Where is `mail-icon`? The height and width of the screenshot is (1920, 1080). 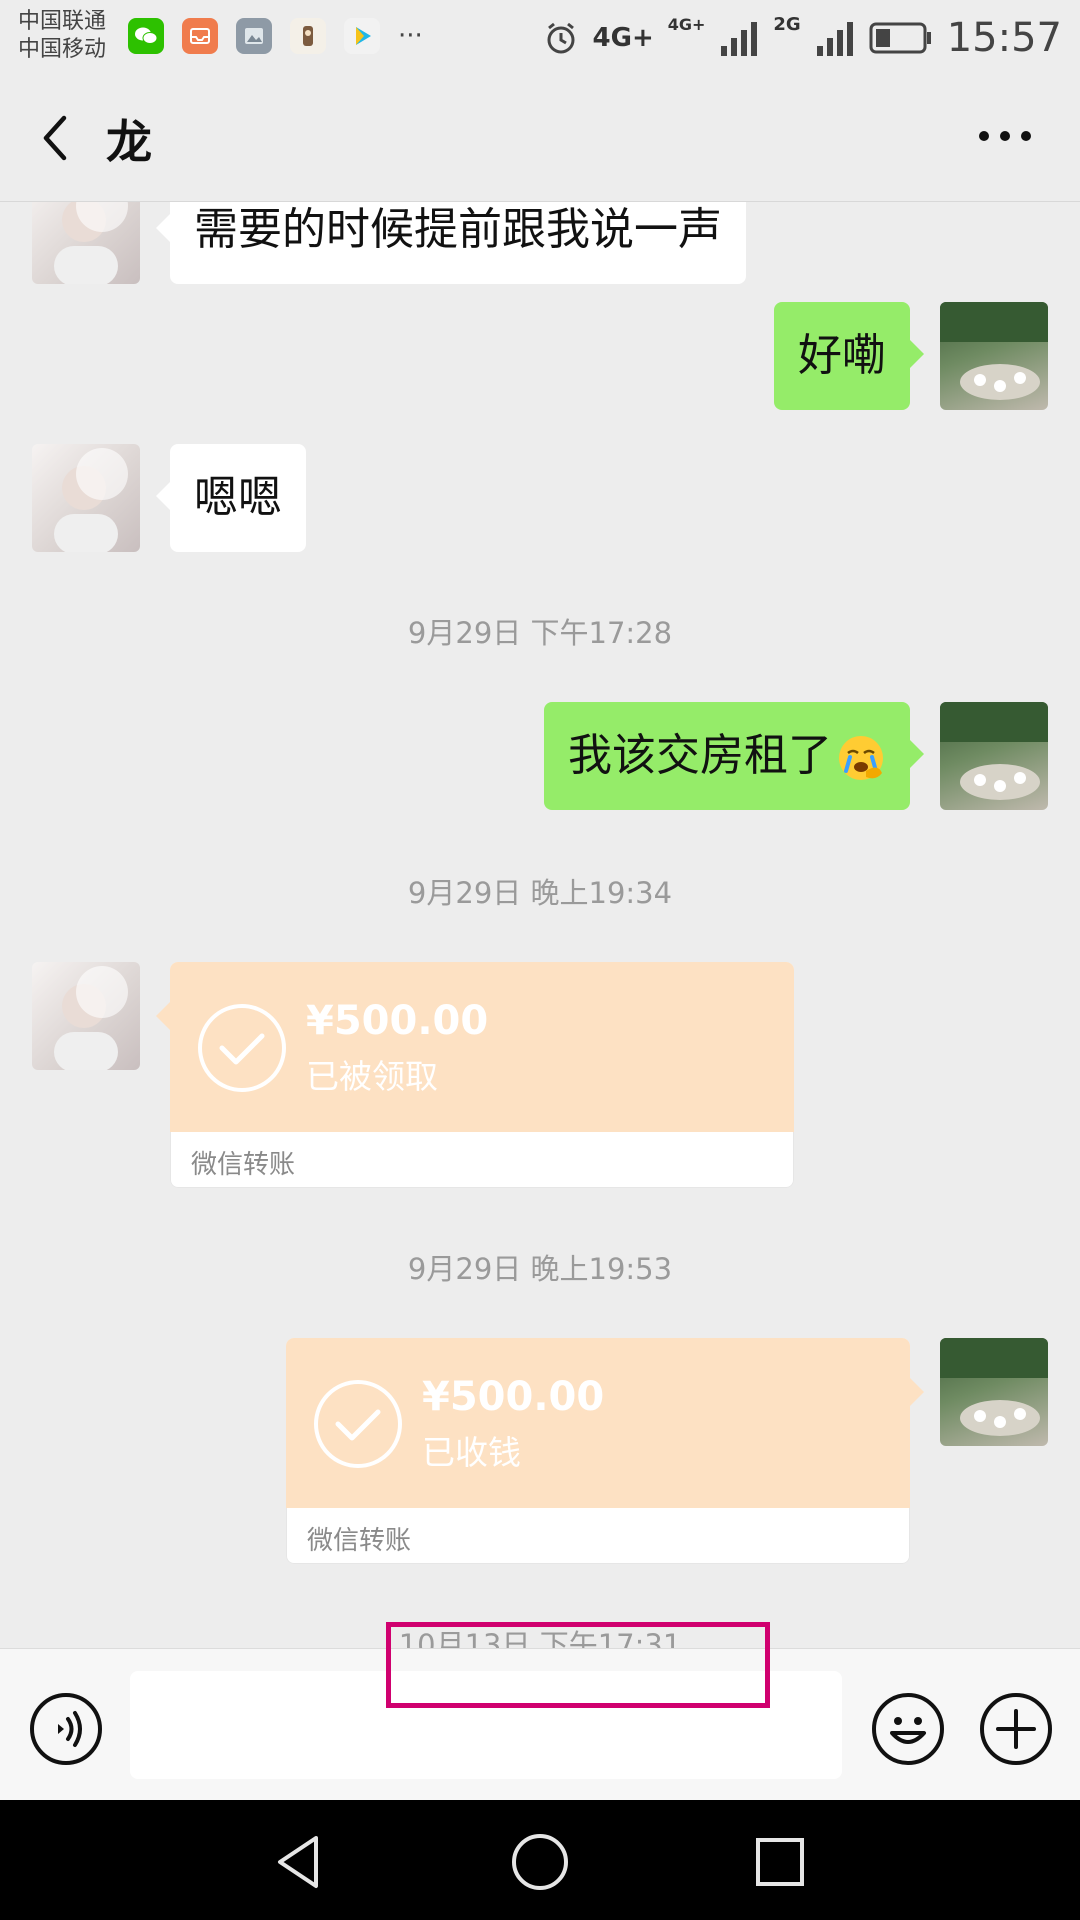 mail-icon is located at coordinates (200, 36).